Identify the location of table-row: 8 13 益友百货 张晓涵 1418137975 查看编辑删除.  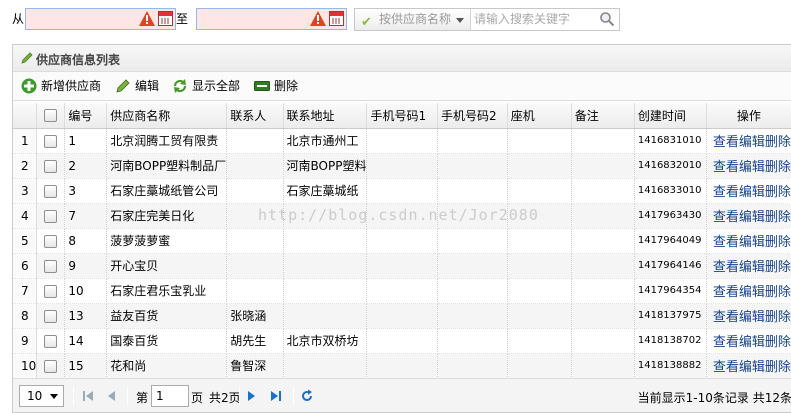
(402, 316).